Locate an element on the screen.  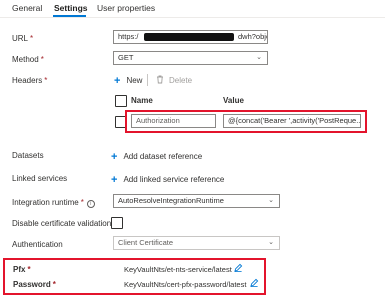
url-value-suffix: dwh?objec is located at coordinates (252, 36).